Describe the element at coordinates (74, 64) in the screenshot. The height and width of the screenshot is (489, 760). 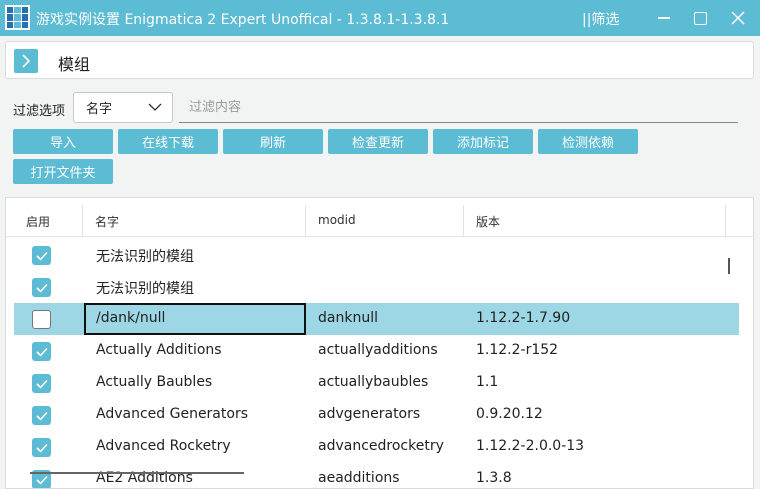
I see `page-title: 模组` at that location.